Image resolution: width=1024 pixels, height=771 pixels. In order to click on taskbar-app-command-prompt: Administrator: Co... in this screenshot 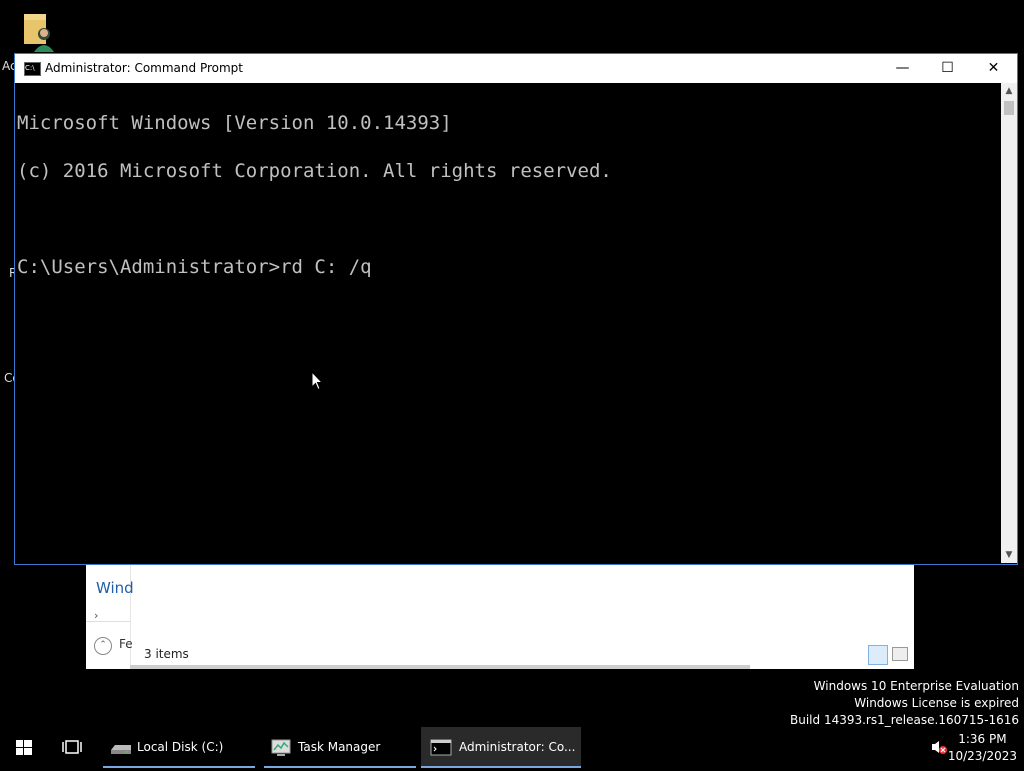, I will do `click(501, 747)`.